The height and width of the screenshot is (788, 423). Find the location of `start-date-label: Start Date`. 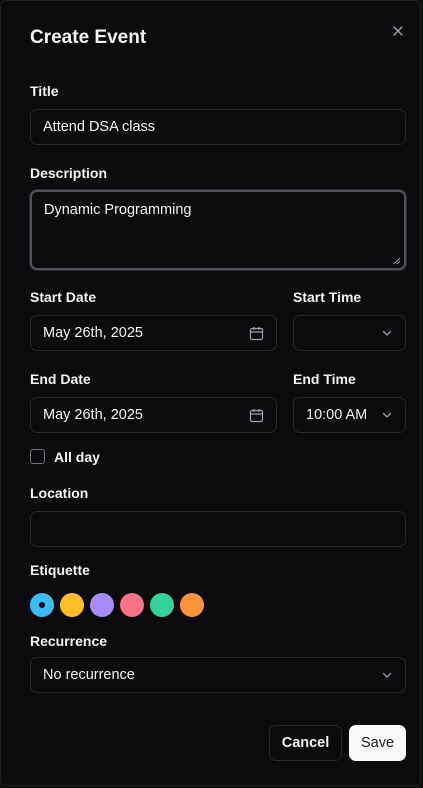

start-date-label: Start Date is located at coordinates (63, 297).